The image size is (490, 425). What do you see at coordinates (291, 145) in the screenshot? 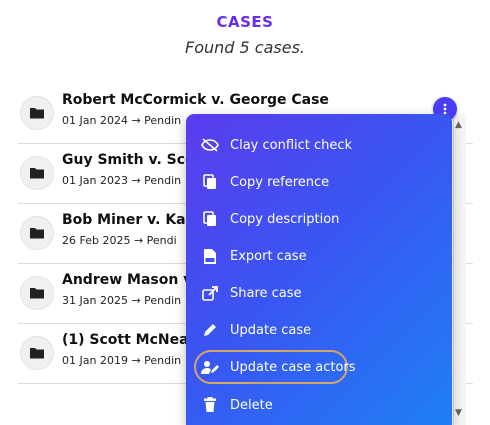
I see `menu-item-label: Clay conflict check` at bounding box center [291, 145].